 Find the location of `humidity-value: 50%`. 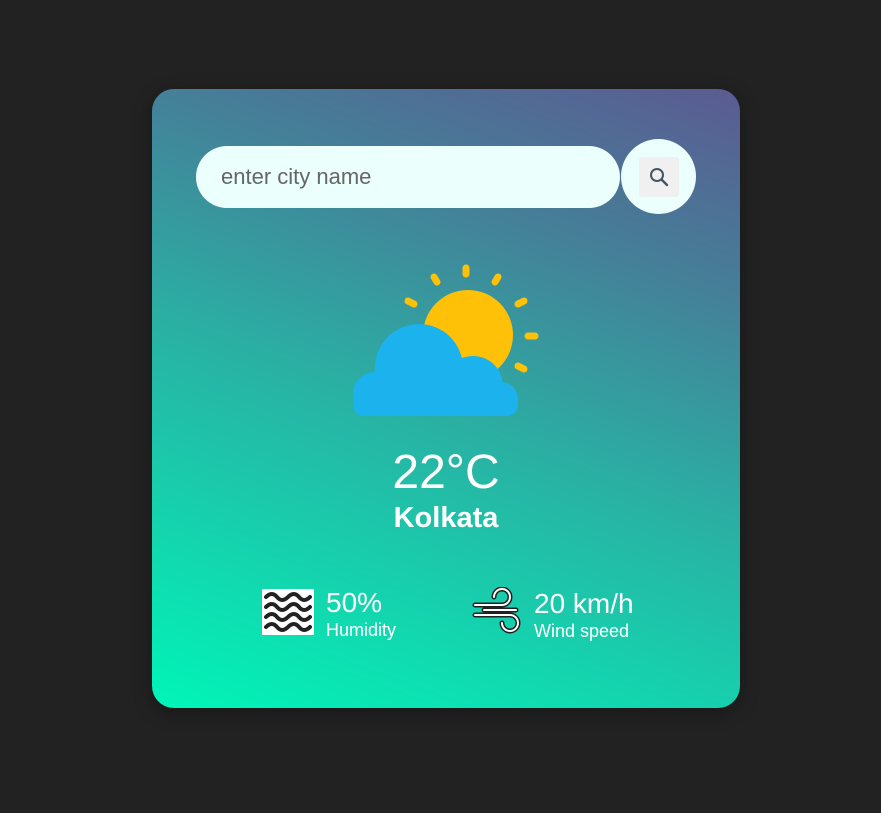

humidity-value: 50% is located at coordinates (354, 602).